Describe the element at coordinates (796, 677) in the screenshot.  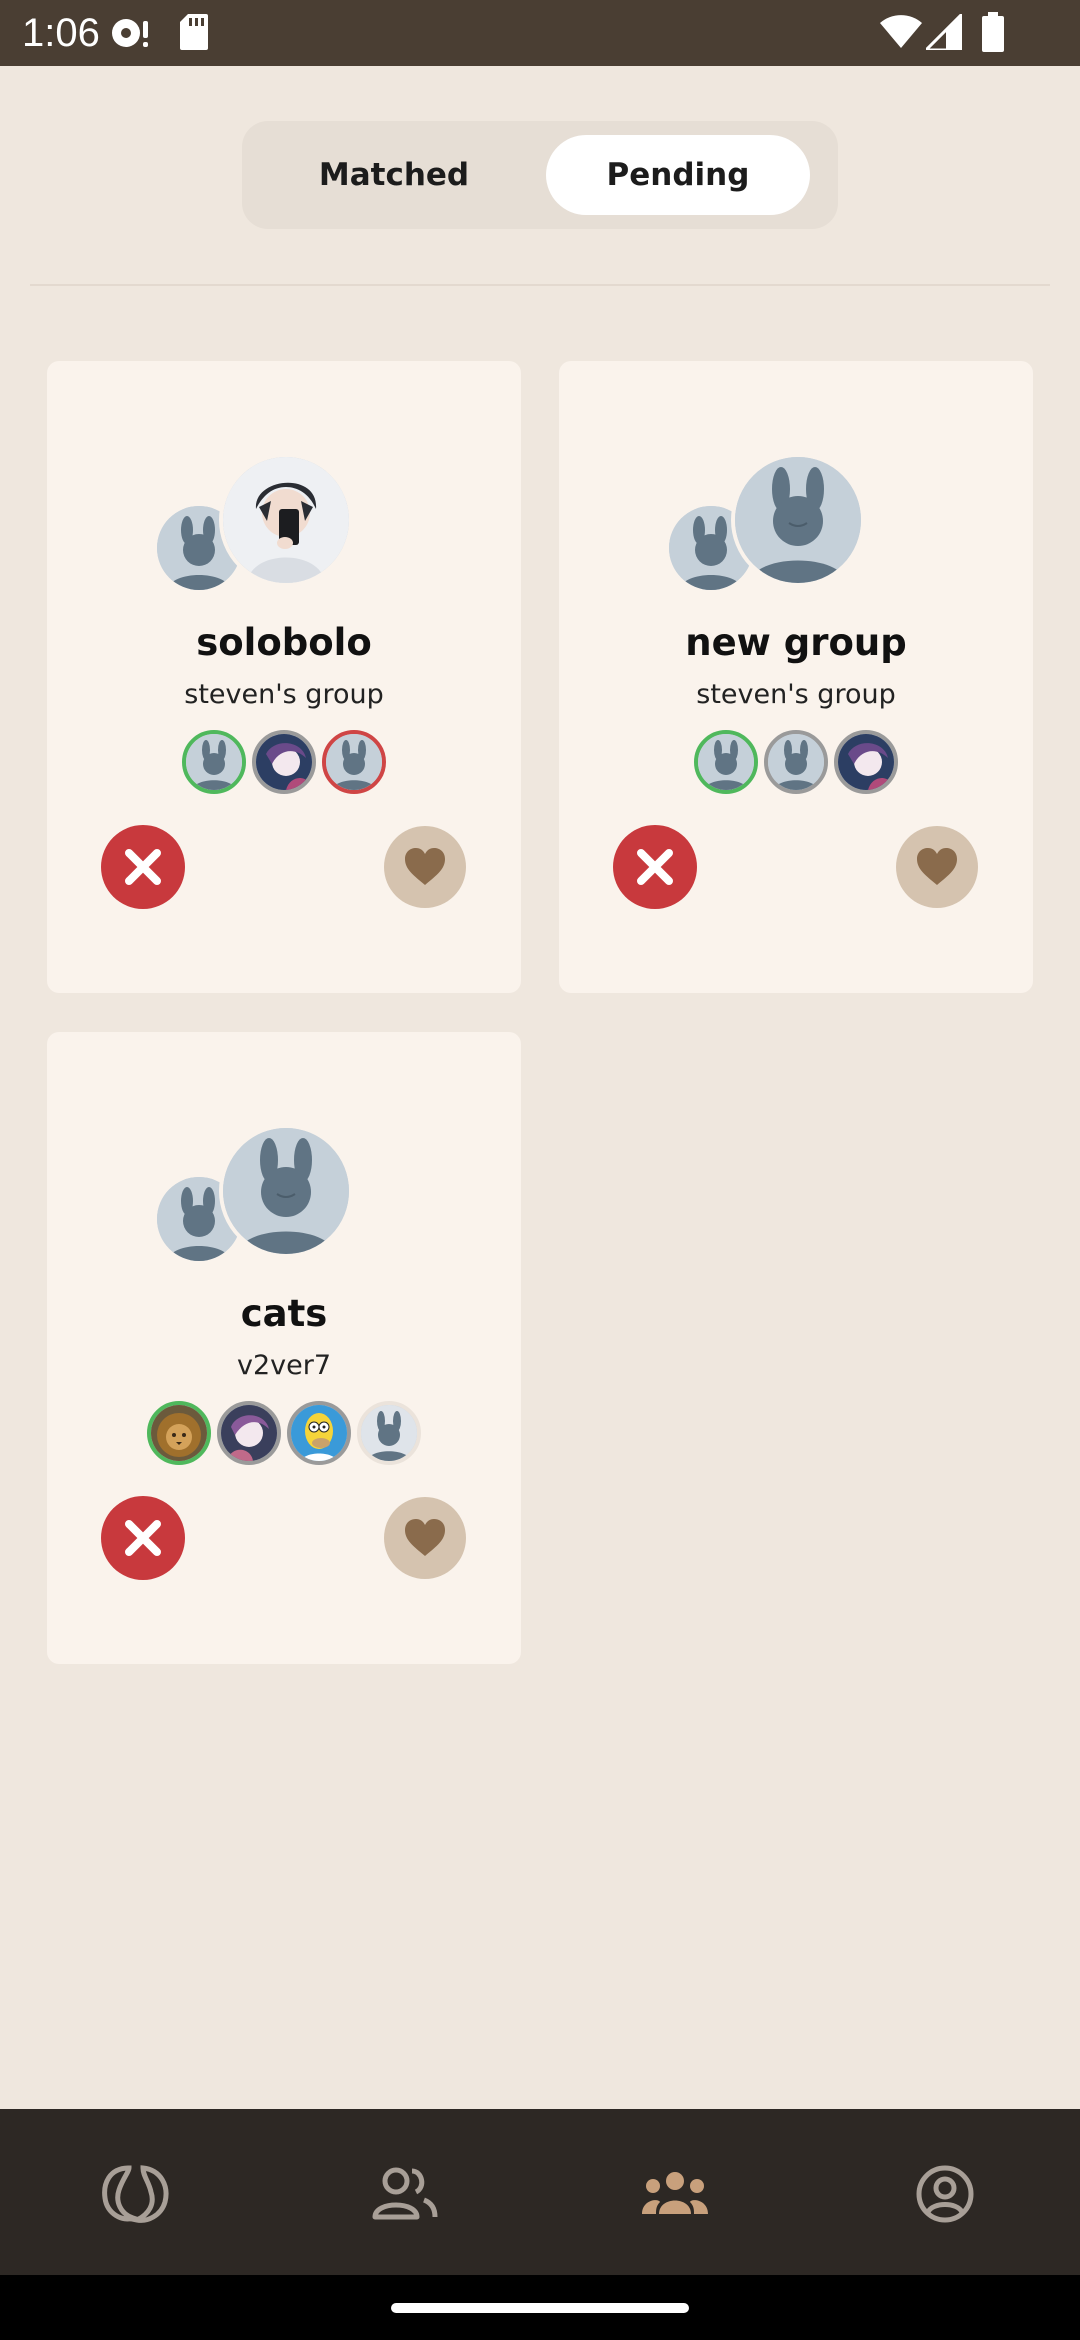
I see `group-card: new group steven's group` at that location.